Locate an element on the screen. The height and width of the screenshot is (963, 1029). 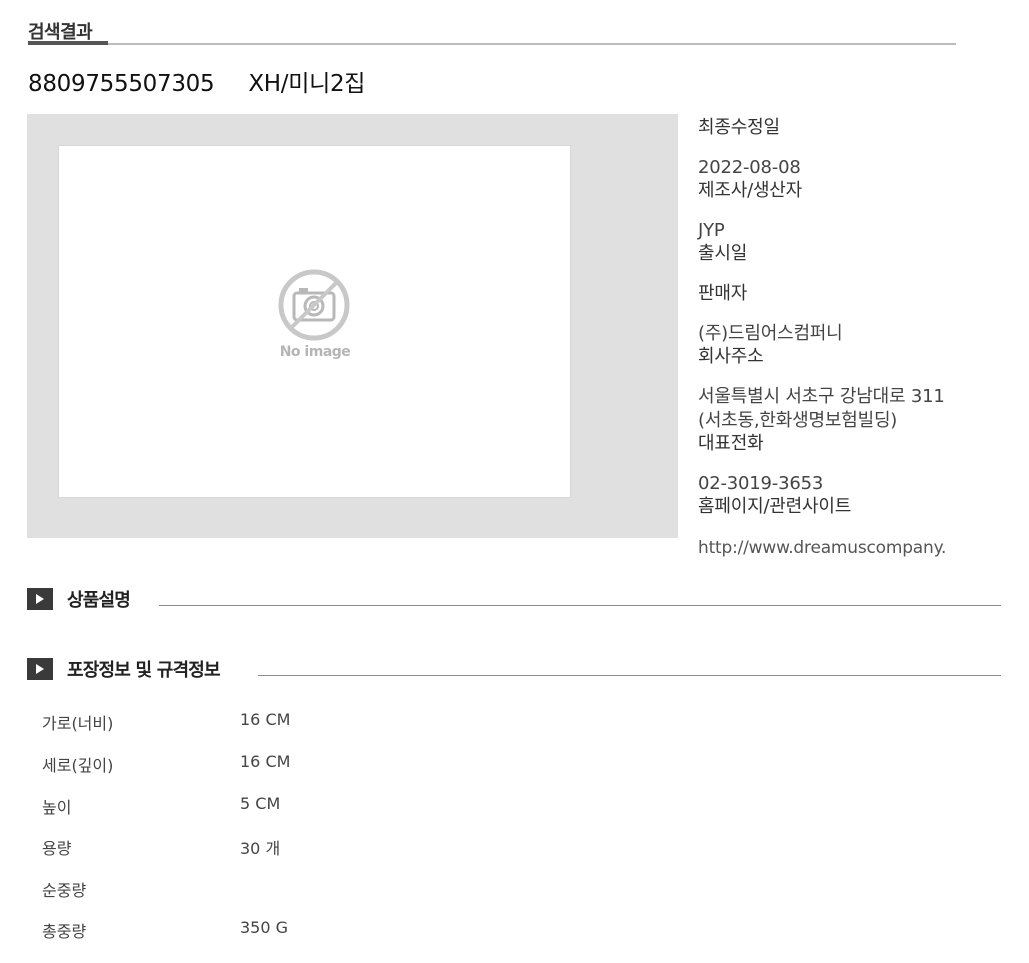
spec-label: 가로(너비) is located at coordinates (78, 723).